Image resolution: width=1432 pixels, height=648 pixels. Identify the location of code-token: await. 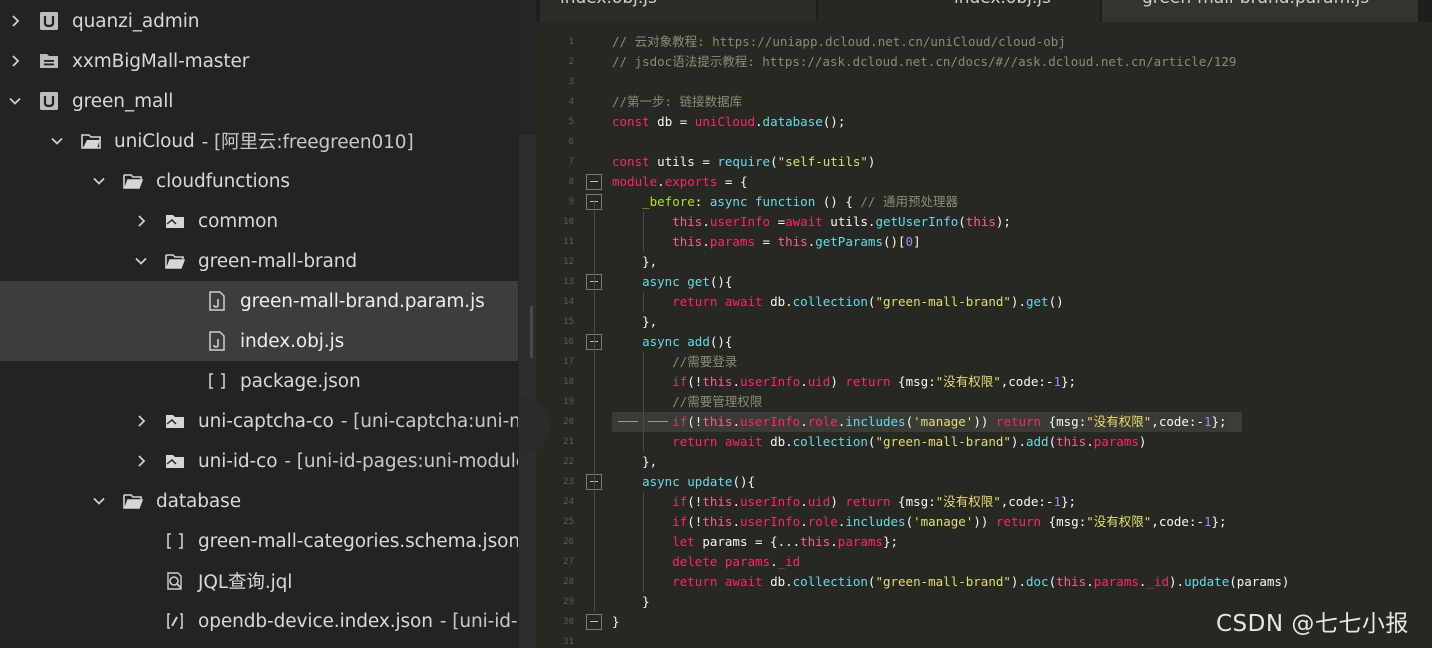
(743, 301).